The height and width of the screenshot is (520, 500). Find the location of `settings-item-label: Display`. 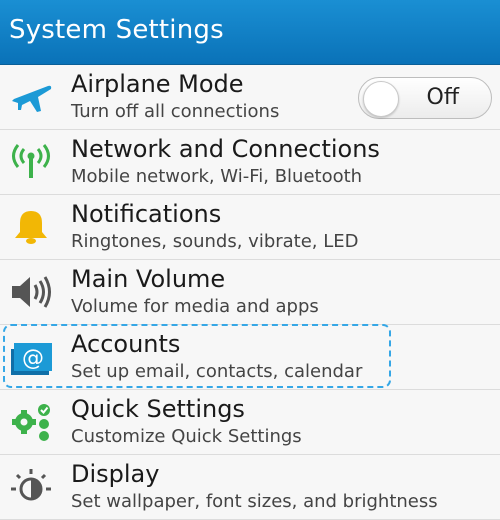

settings-item-label: Display is located at coordinates (115, 474).